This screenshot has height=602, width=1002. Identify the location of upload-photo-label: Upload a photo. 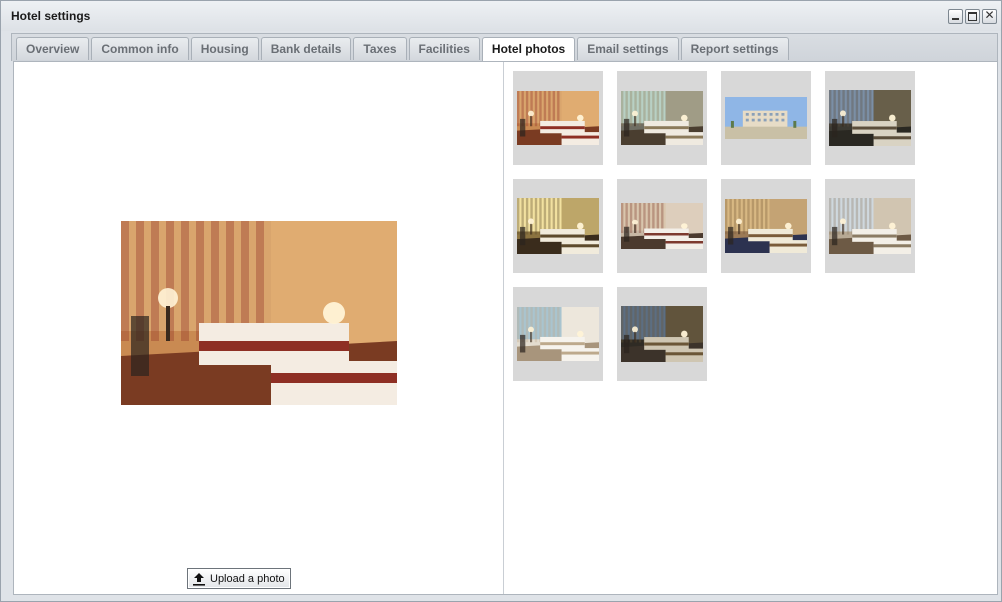
(247, 578).